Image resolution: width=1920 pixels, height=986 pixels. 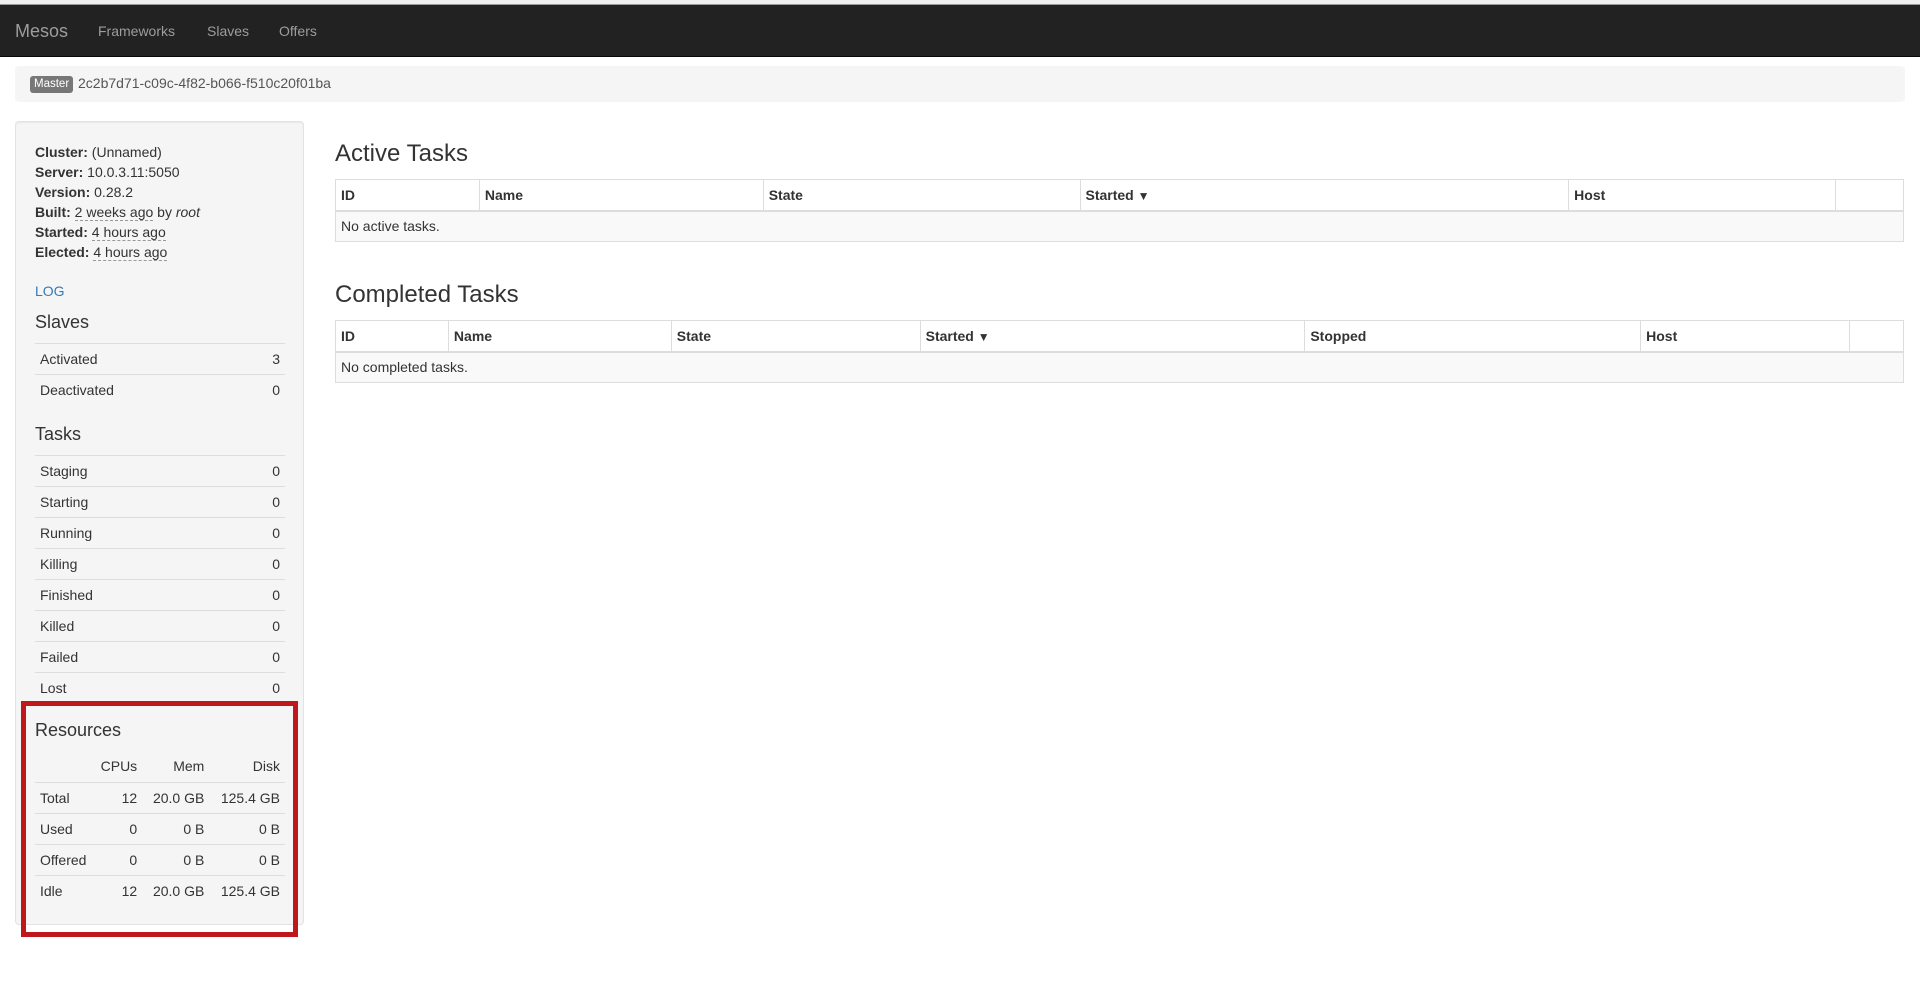 What do you see at coordinates (132, 533) in the screenshot?
I see `row-label: Running` at bounding box center [132, 533].